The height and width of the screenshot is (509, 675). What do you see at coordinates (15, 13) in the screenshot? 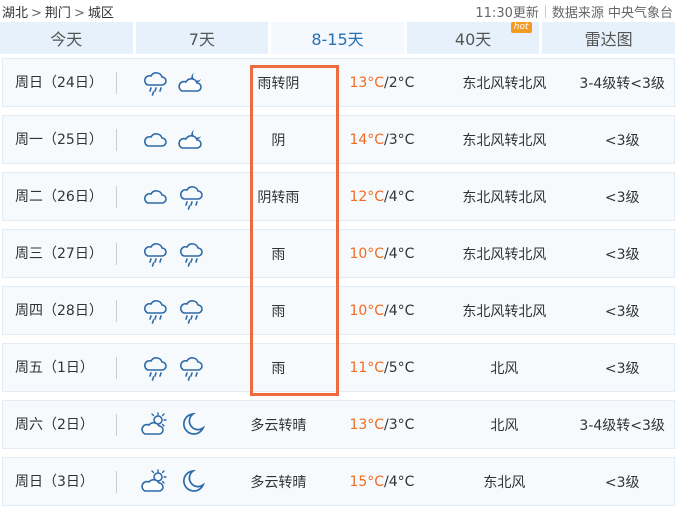
I see `breadcrumb-province: 湖北` at bounding box center [15, 13].